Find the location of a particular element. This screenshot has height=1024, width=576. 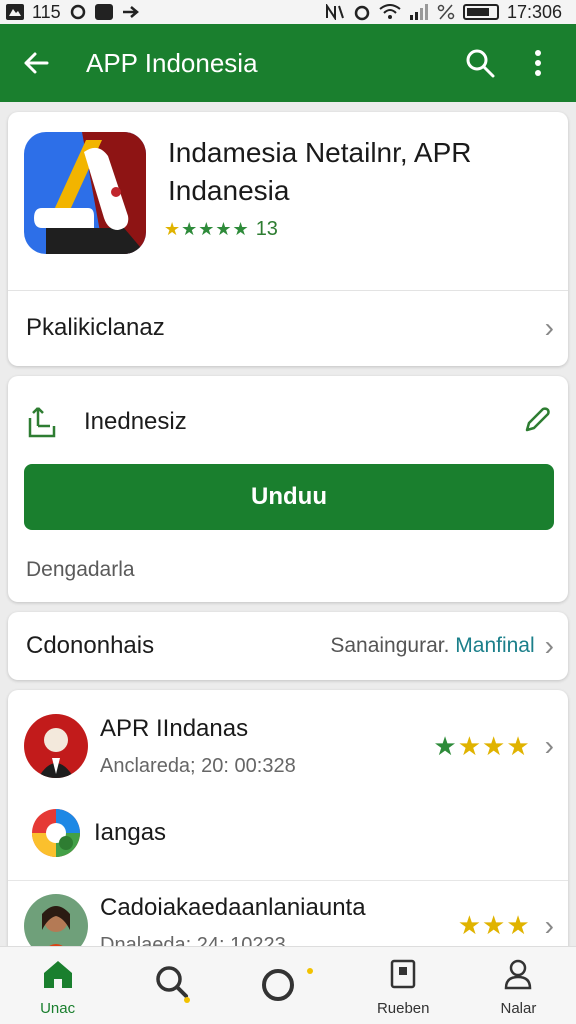

nav-item-search is located at coordinates (172, 985).